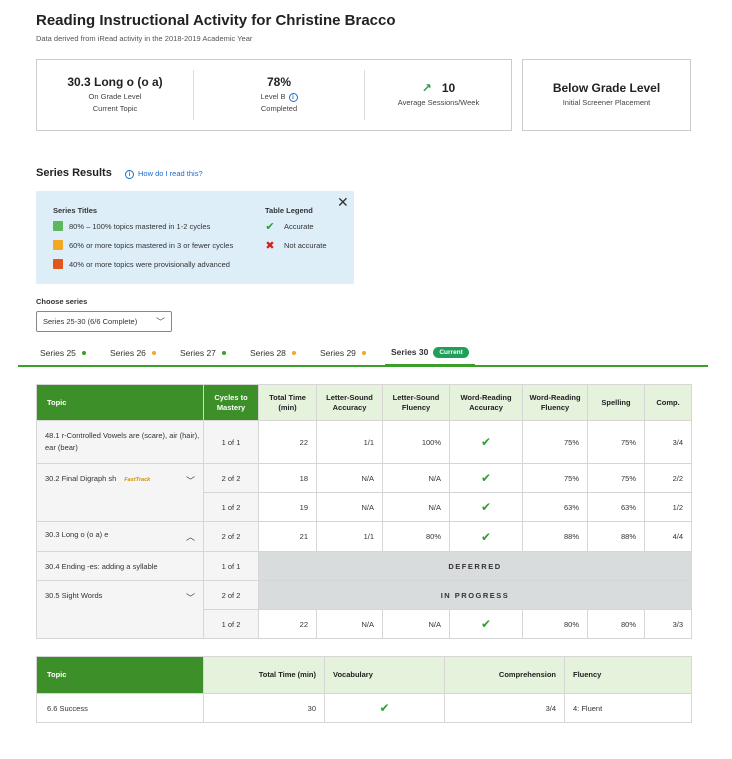 The height and width of the screenshot is (759, 732). What do you see at coordinates (231, 442) in the screenshot?
I see `cycles-cell: 1 of 1` at bounding box center [231, 442].